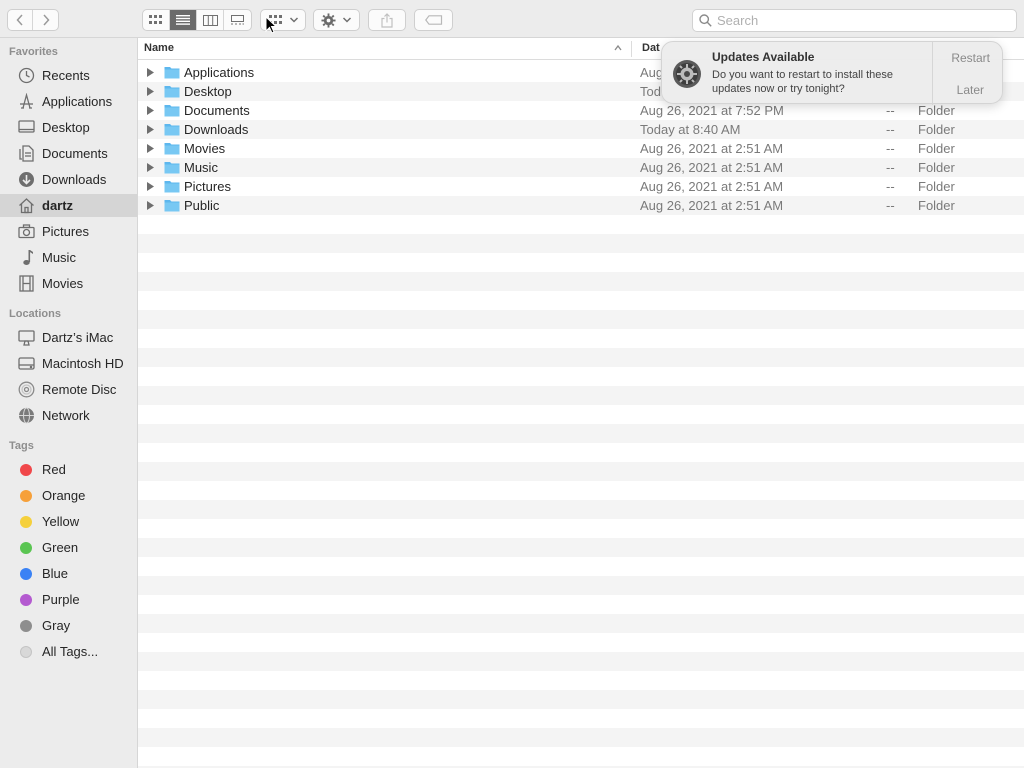  What do you see at coordinates (581, 205) in the screenshot?
I see `table-row: Public Aug 26, 2021 at 2:51 AM -- Folder` at bounding box center [581, 205].